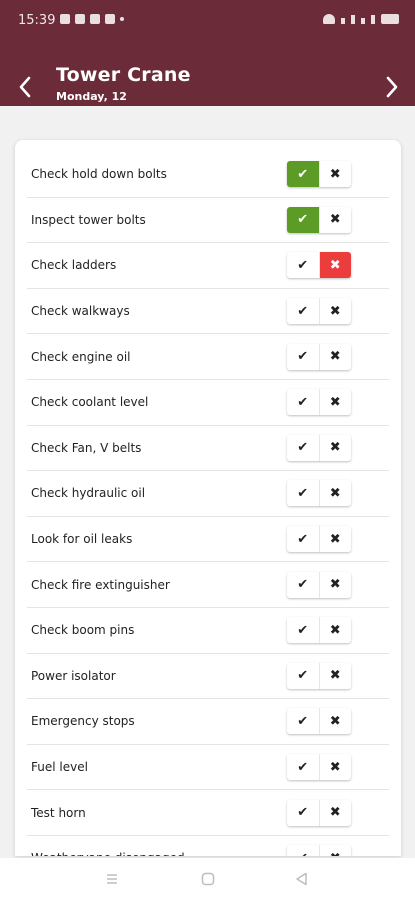 This screenshot has width=415, height=900. I want to click on status-time: 15:39, so click(37, 20).